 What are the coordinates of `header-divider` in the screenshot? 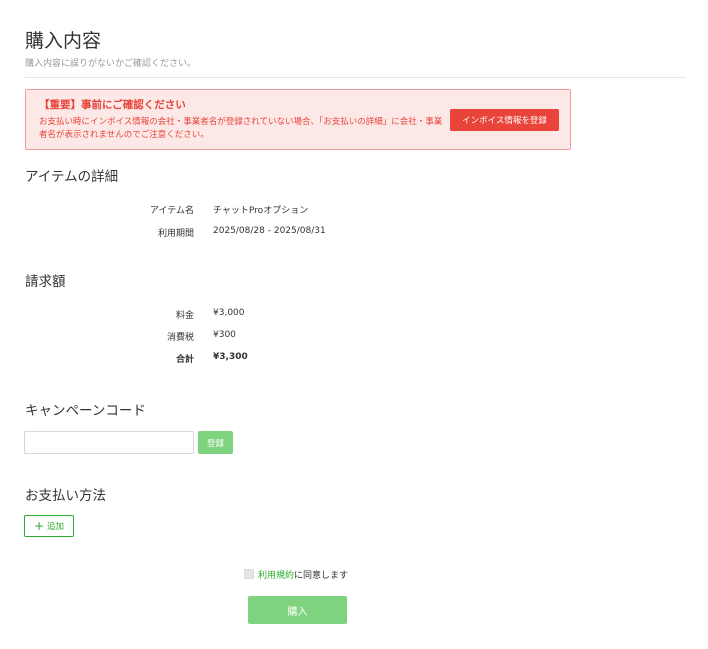 It's located at (355, 77).